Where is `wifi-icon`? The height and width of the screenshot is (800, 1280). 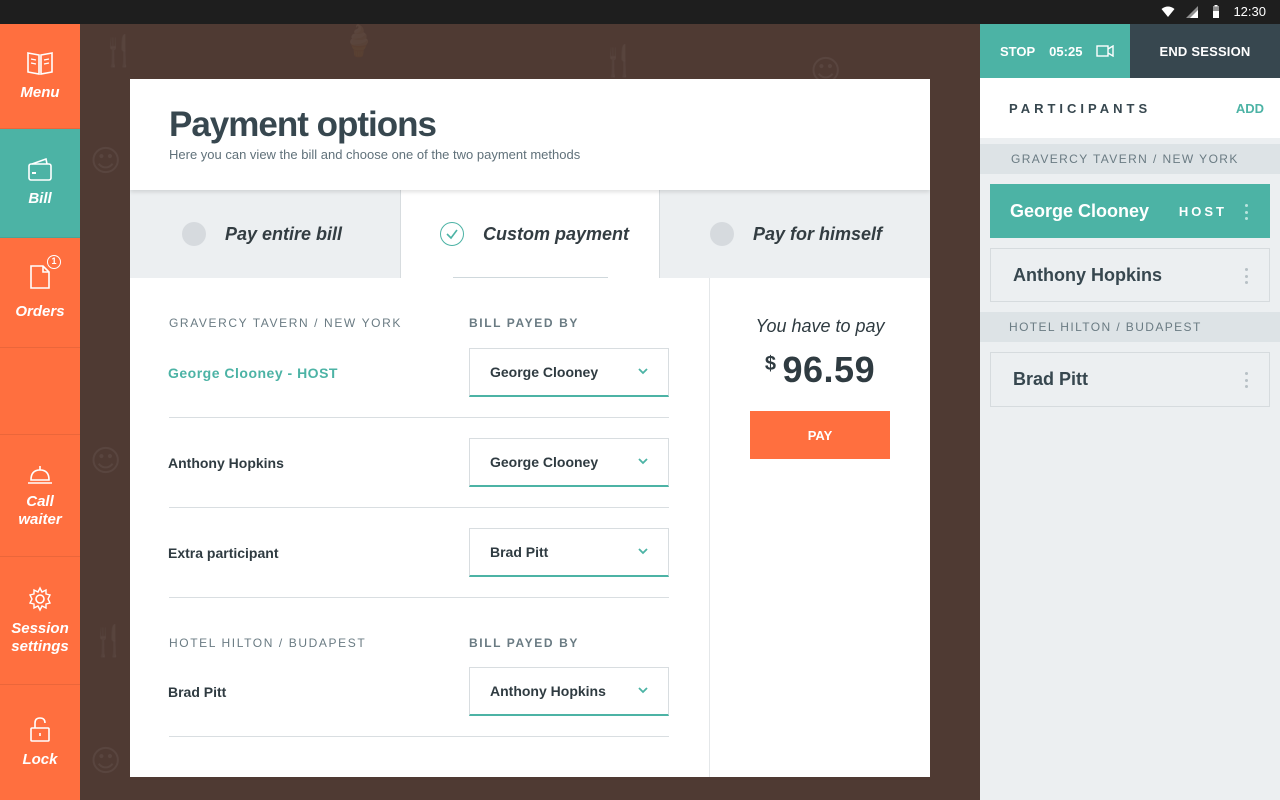
wifi-icon is located at coordinates (1168, 11).